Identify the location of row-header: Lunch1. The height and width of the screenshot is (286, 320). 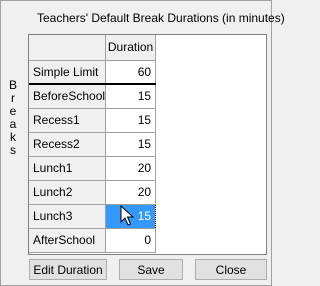
(68, 168).